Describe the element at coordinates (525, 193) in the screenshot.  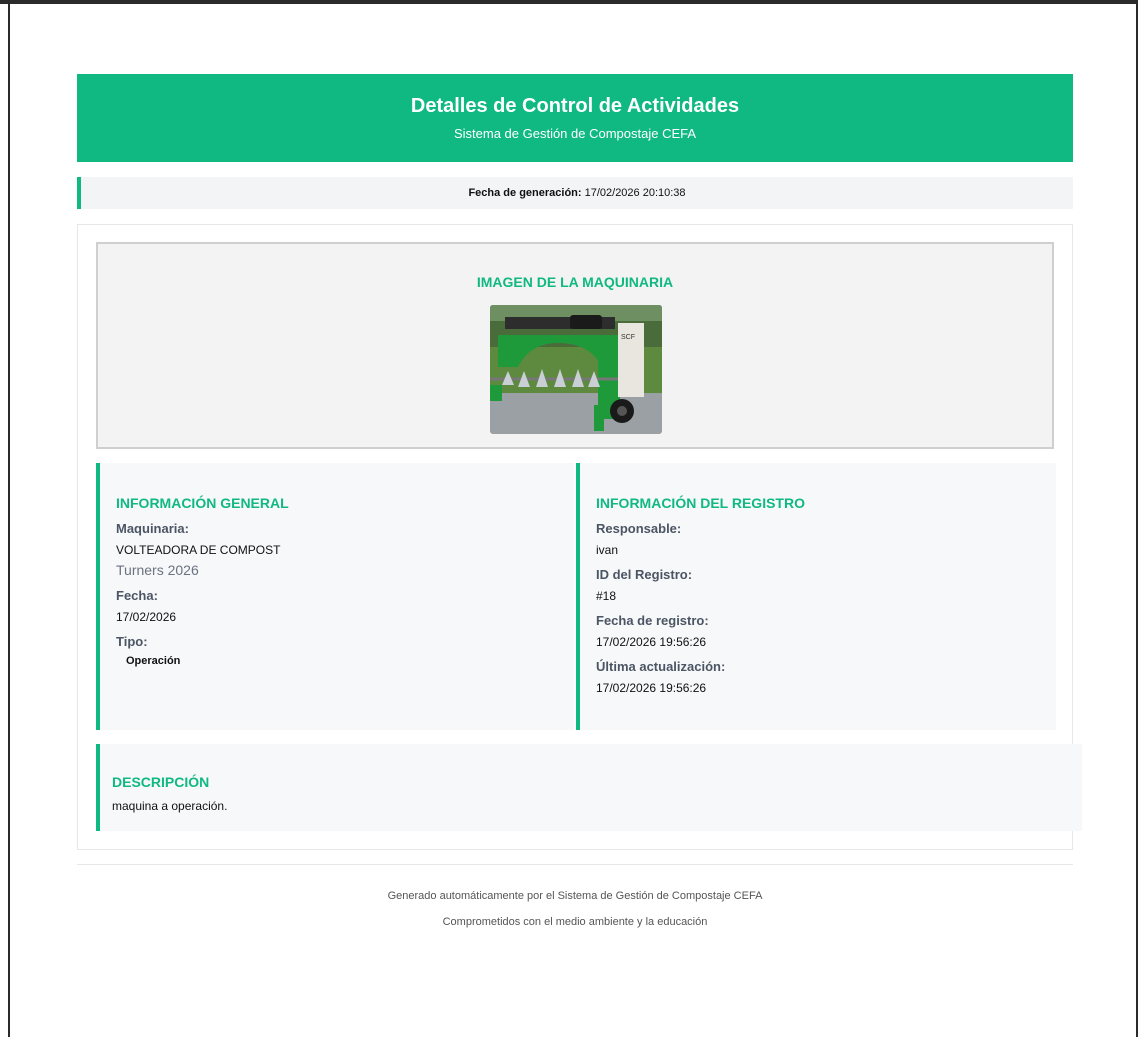
I see `generation-date-label: Fecha de generación:` at that location.